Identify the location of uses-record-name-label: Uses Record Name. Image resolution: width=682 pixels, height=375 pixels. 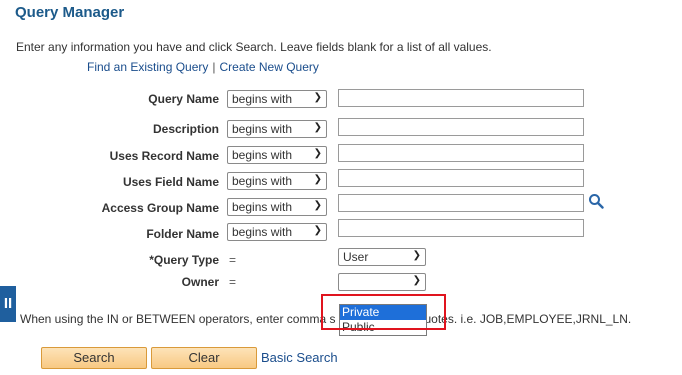
(164, 156).